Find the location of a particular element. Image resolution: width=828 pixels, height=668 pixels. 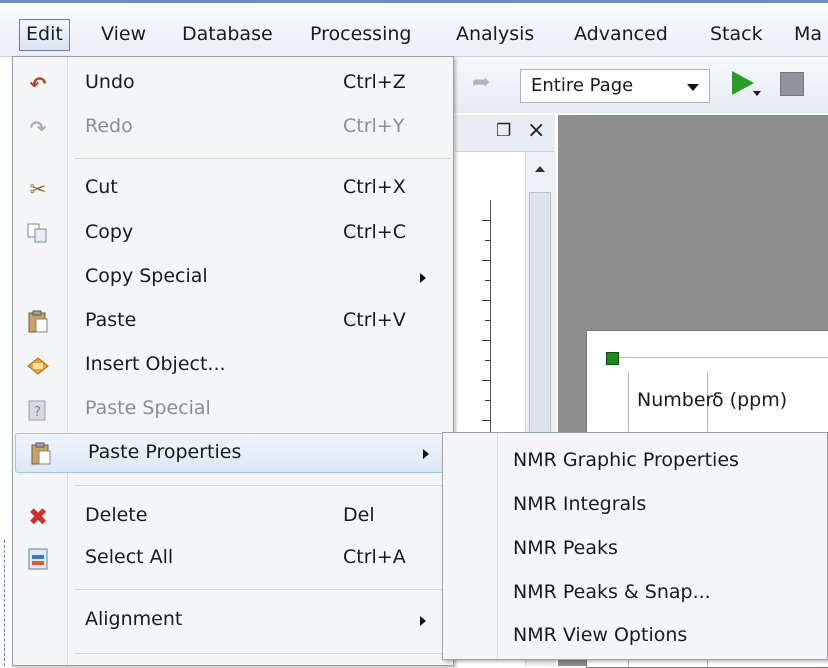

submenu-item-label: NMR Peaks is located at coordinates (565, 548).